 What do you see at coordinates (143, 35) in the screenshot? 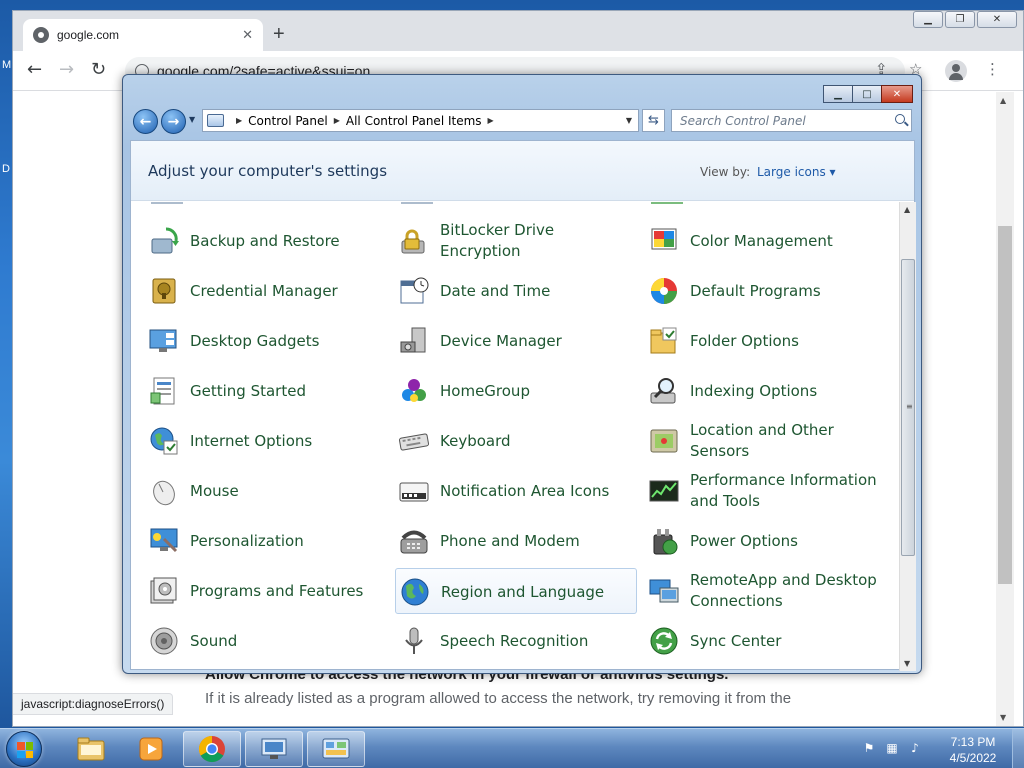
I see `browser-tab: google.com ✕` at bounding box center [143, 35].